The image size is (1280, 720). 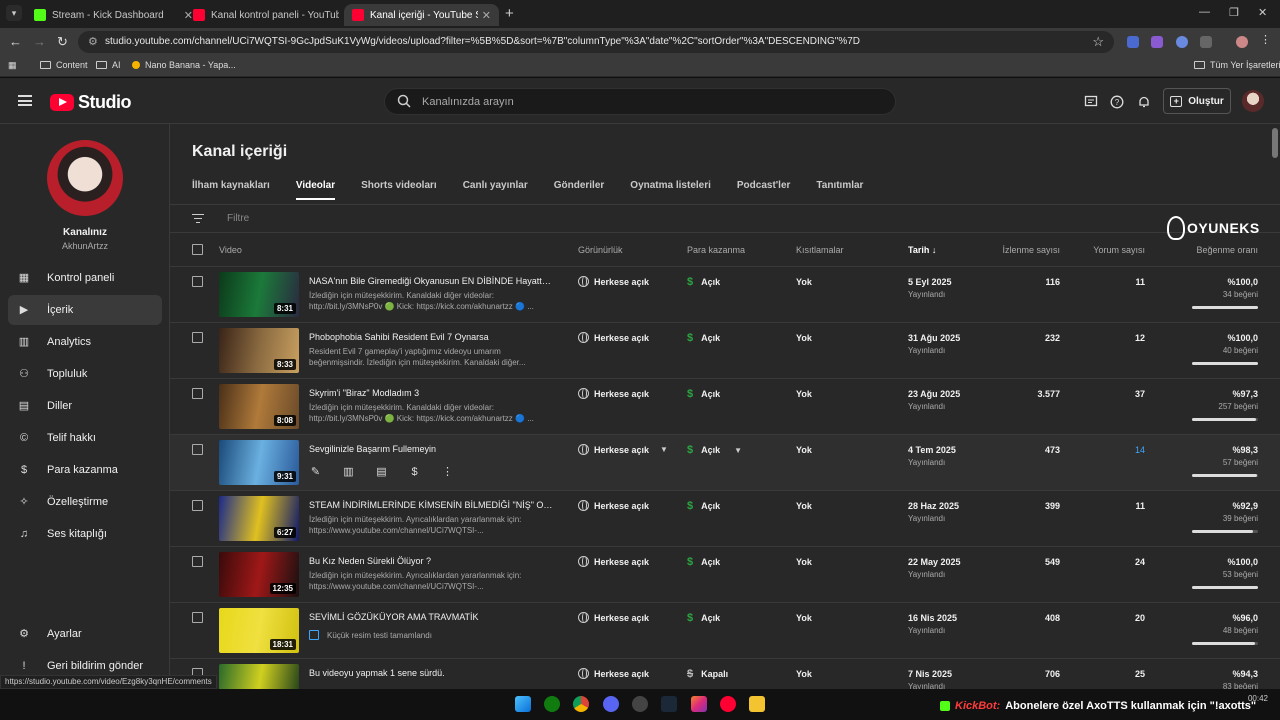 What do you see at coordinates (85, 374) in the screenshot?
I see `sidebar-item-community: ⚇ Topluluk` at bounding box center [85, 374].